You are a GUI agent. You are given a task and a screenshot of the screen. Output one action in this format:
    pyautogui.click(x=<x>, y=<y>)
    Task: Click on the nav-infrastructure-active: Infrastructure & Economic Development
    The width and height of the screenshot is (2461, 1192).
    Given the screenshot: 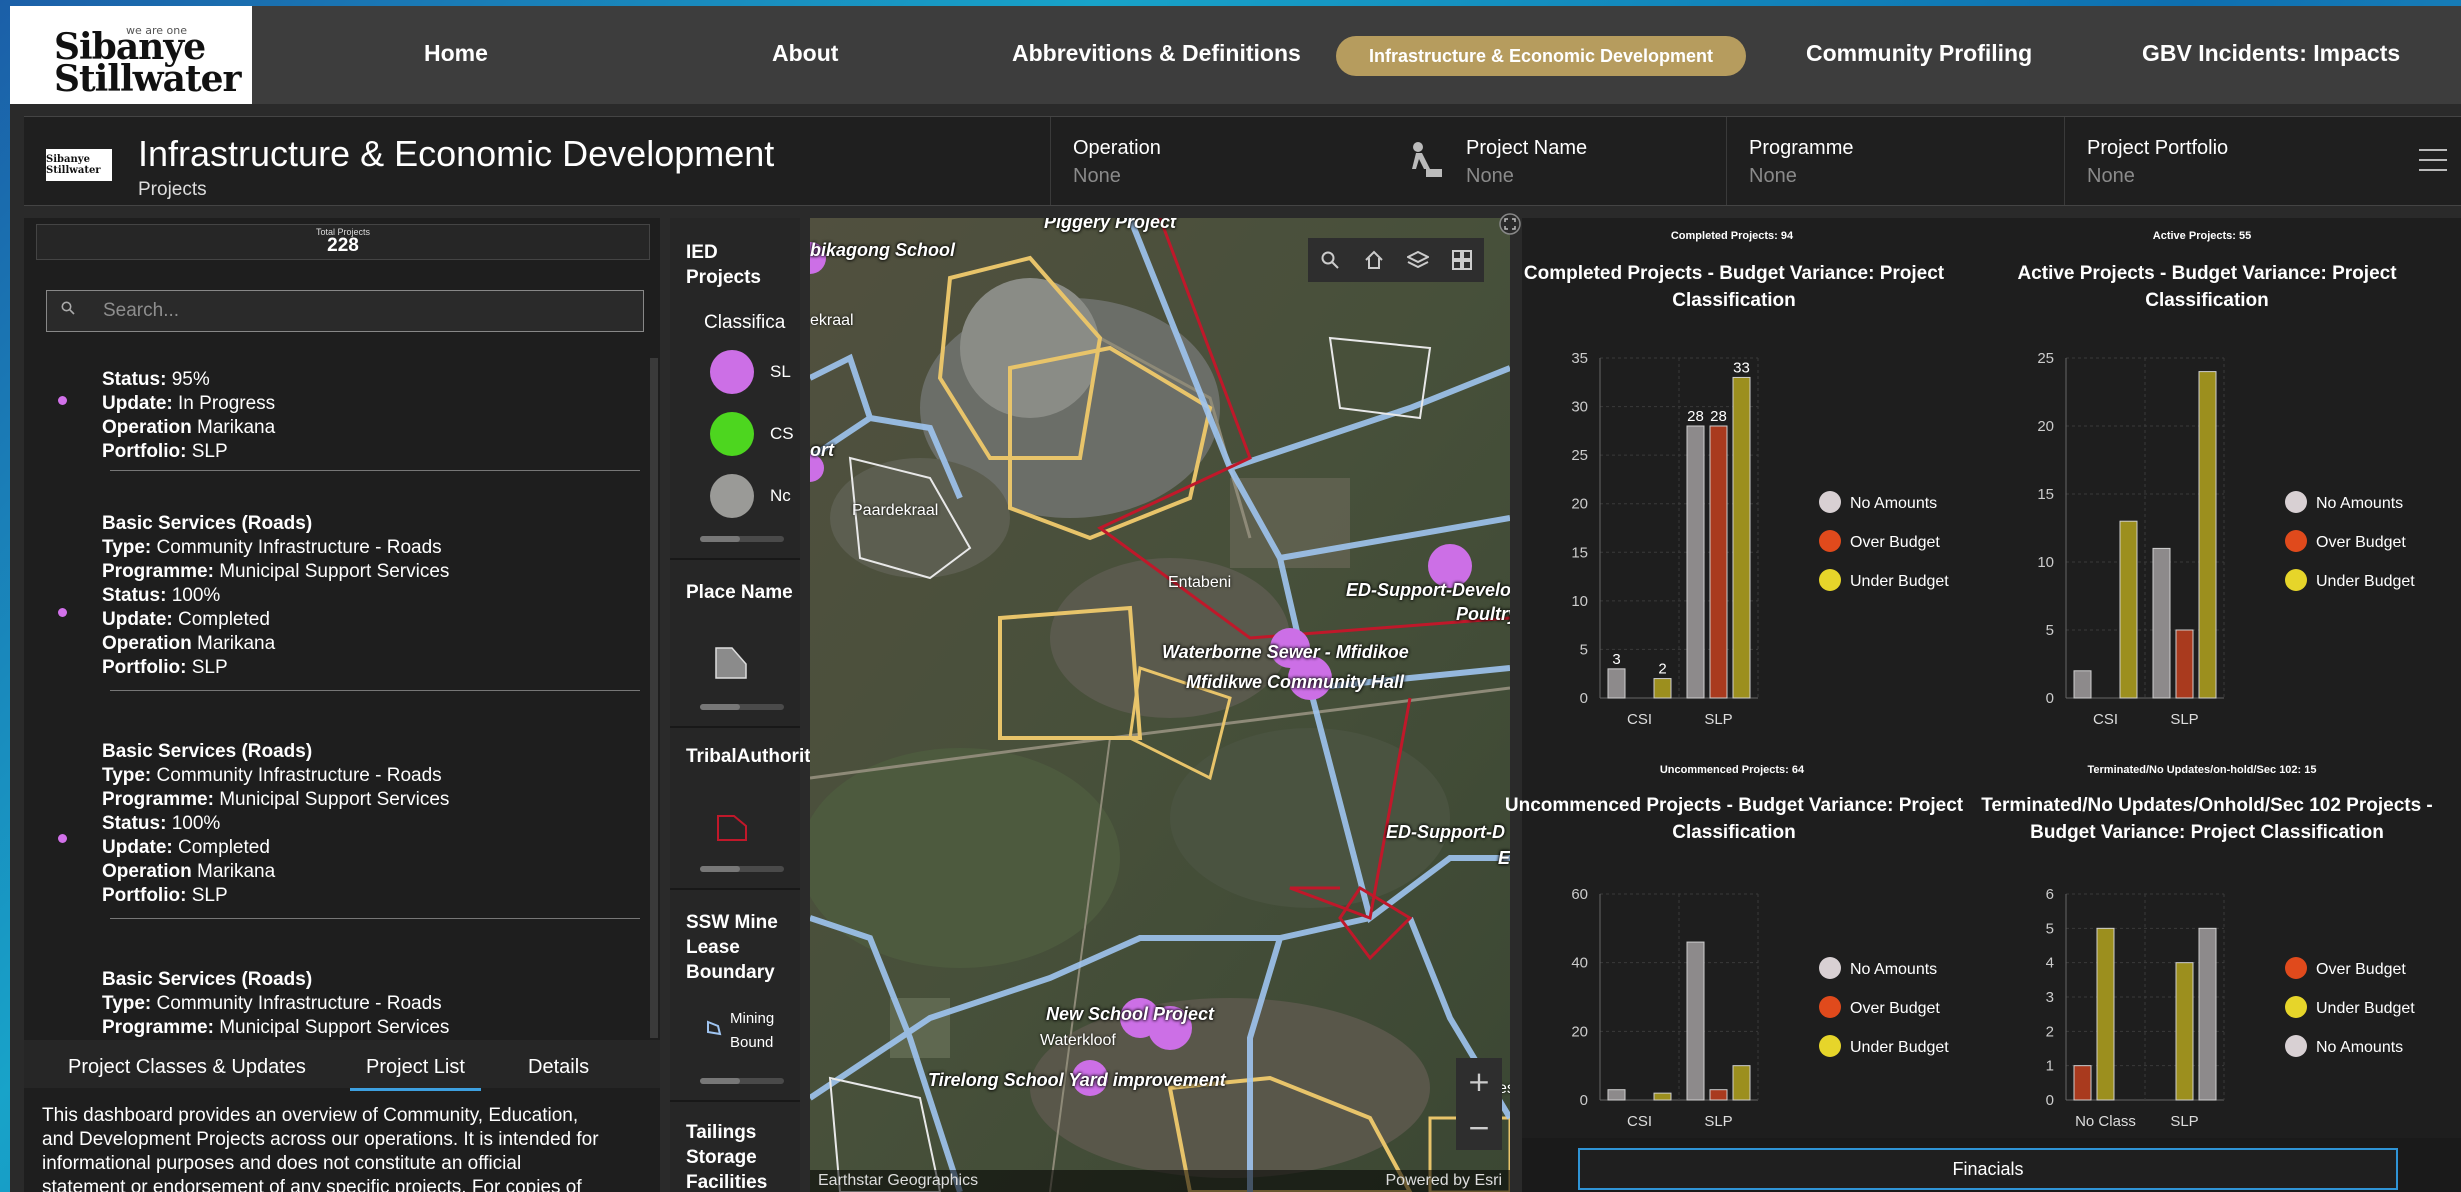 What is the action you would take?
    pyautogui.click(x=1541, y=56)
    